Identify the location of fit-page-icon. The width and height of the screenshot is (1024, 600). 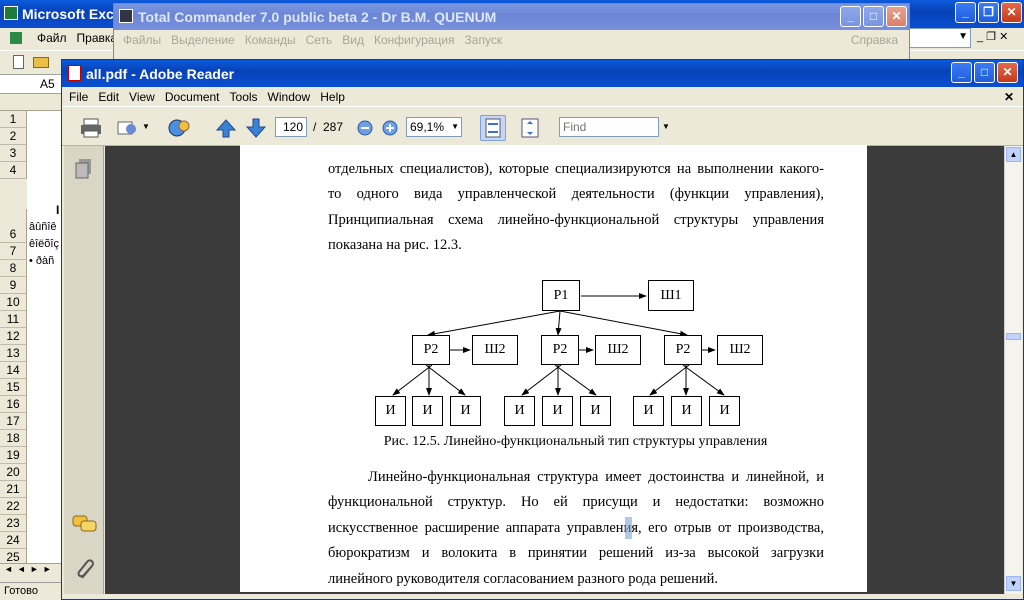
(493, 128).